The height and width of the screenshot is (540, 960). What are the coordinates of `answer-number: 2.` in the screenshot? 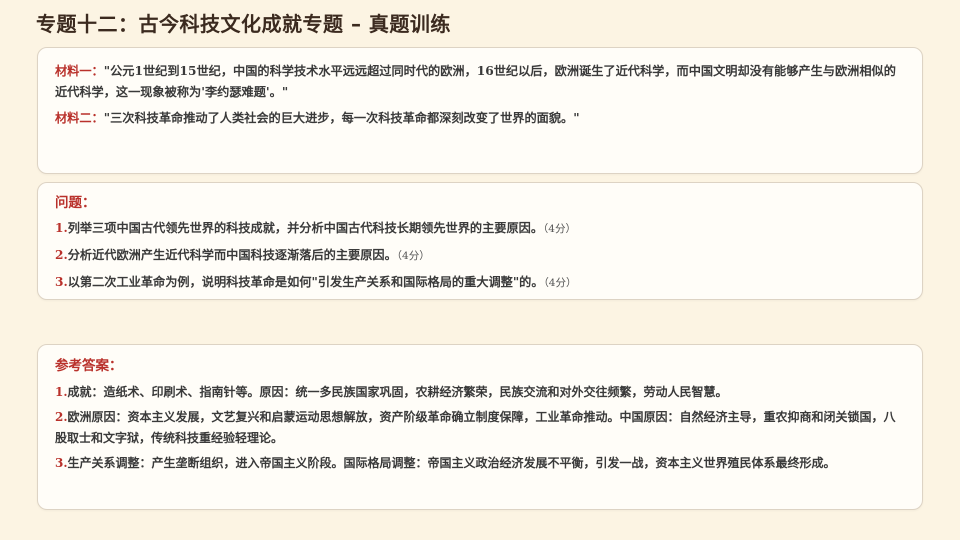 It's located at (61, 417).